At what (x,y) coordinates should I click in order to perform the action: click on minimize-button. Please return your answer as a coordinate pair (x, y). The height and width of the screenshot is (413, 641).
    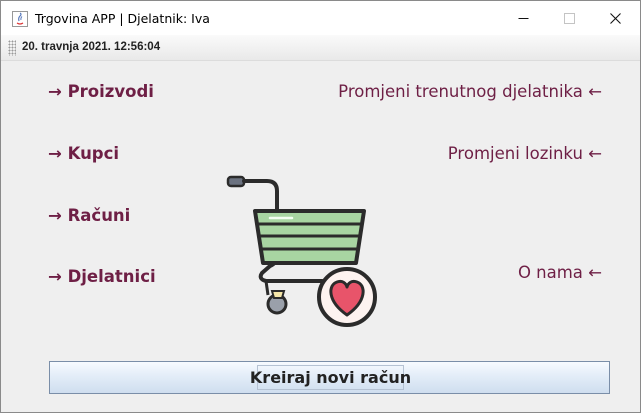
    Looking at the image, I should click on (523, 18).